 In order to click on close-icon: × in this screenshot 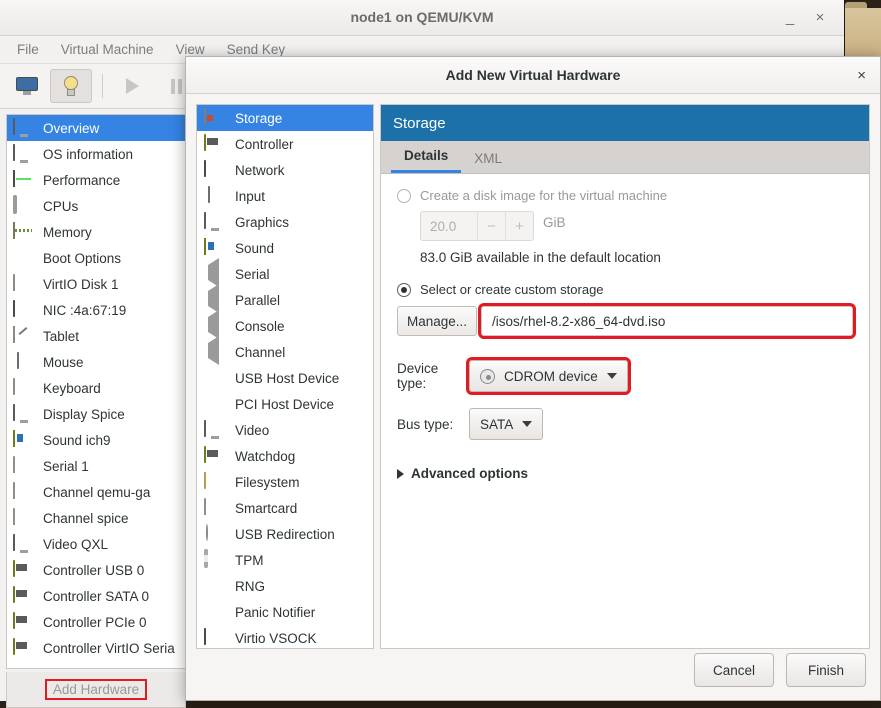, I will do `click(861, 75)`.